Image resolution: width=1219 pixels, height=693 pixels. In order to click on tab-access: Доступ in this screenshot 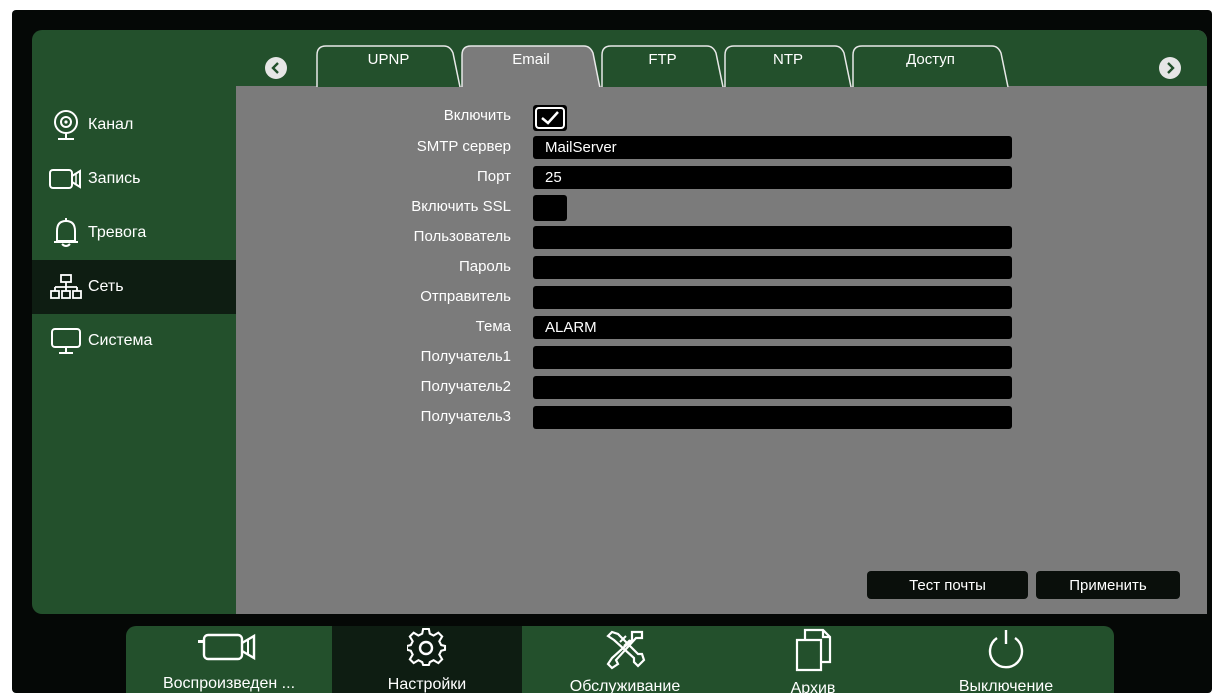, I will do `click(930, 65)`.